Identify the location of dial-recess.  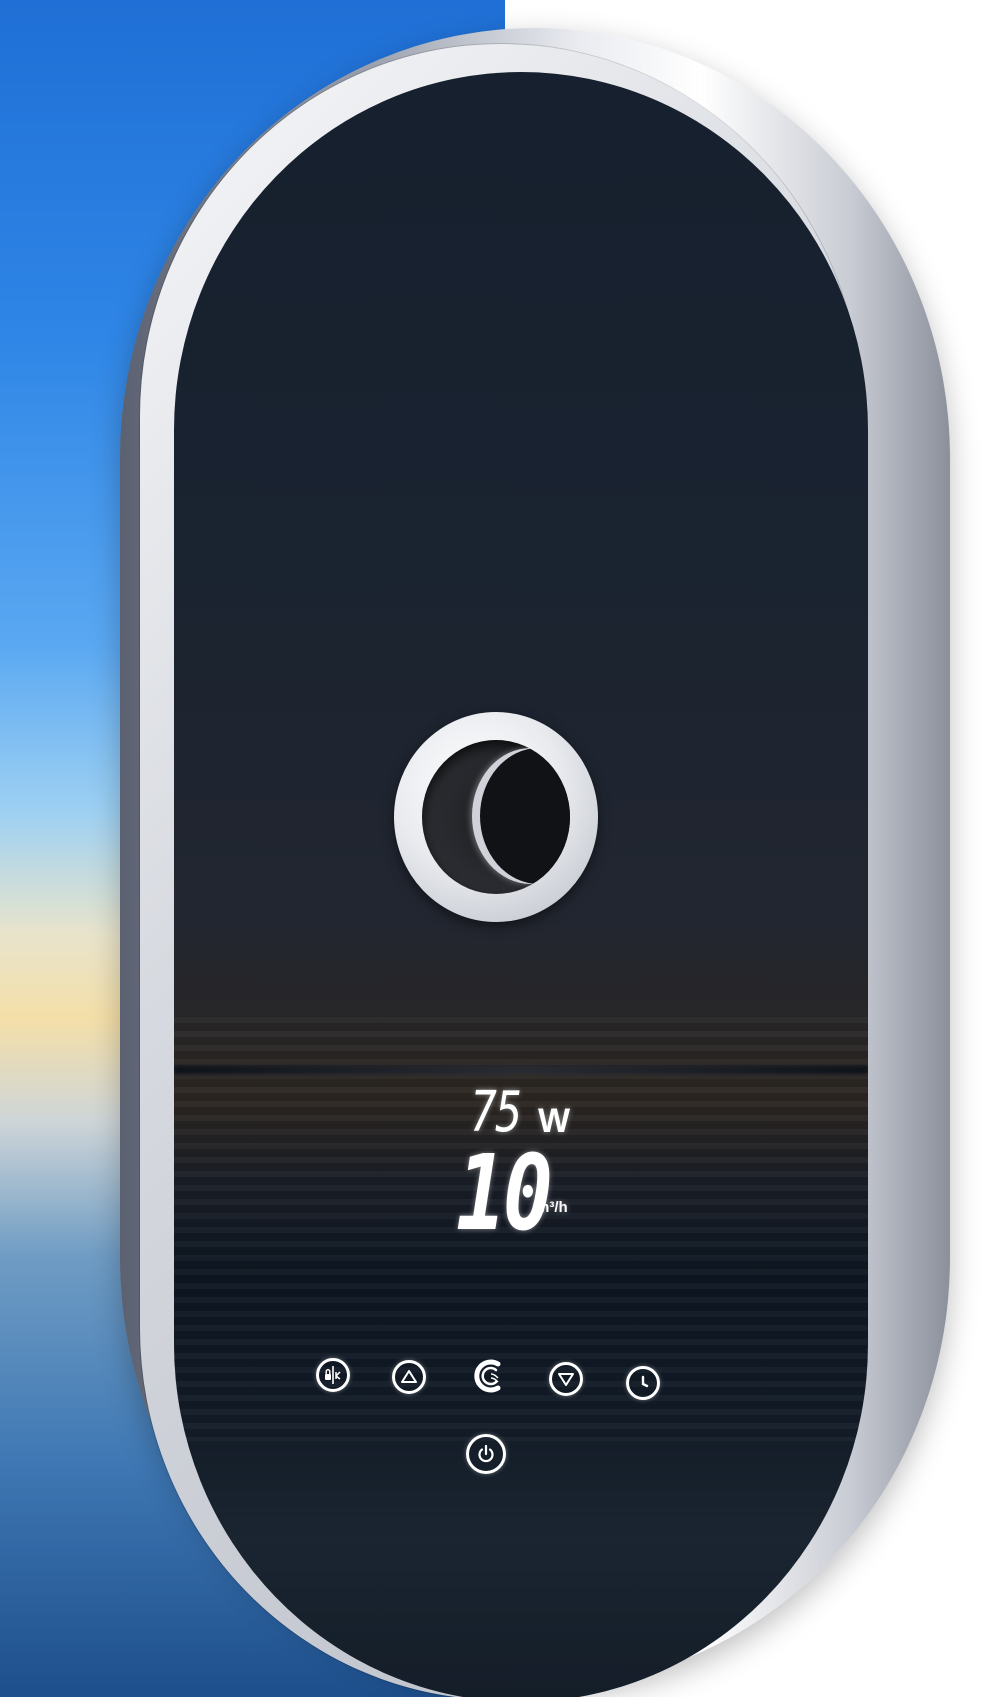
(496, 817).